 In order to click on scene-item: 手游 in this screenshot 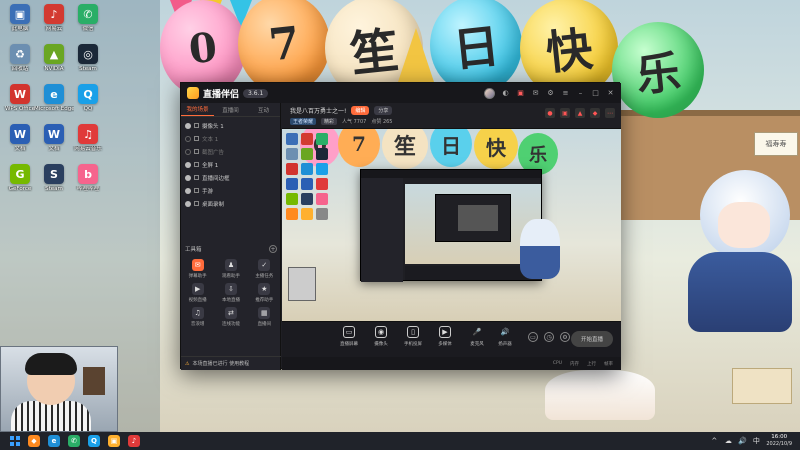, I will do `click(230, 190)`.